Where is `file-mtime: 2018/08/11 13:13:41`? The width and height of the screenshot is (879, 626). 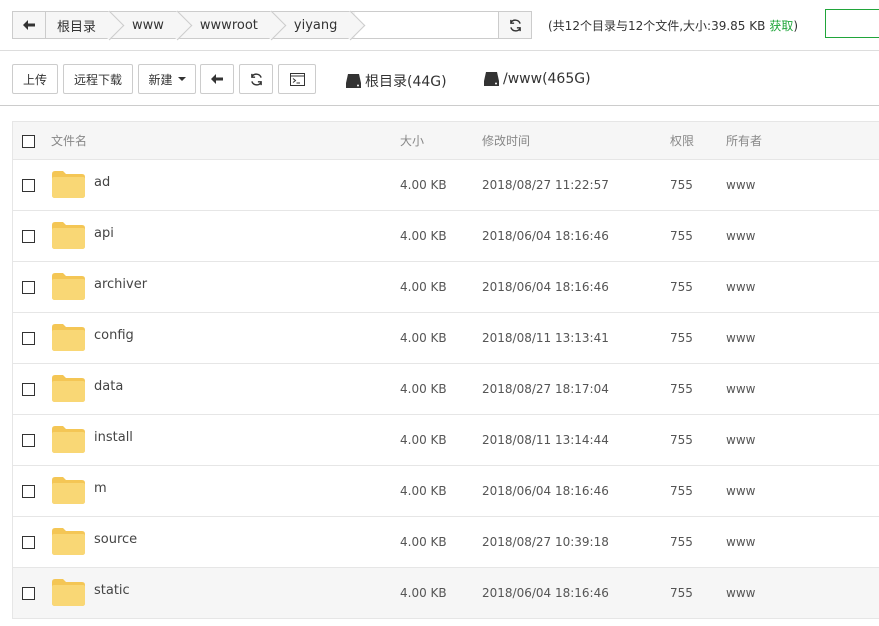 file-mtime: 2018/08/11 13:13:41 is located at coordinates (545, 338).